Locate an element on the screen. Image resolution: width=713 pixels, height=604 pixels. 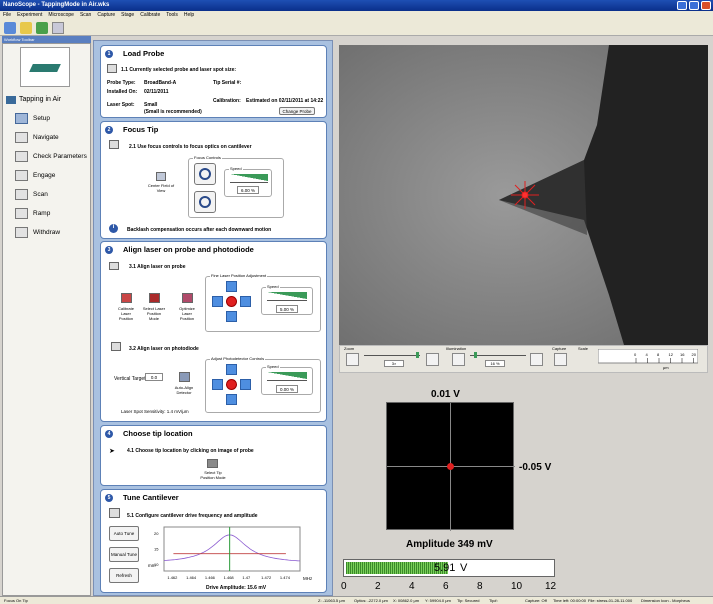
illumination-down-icon is located at coordinates (458, 359).